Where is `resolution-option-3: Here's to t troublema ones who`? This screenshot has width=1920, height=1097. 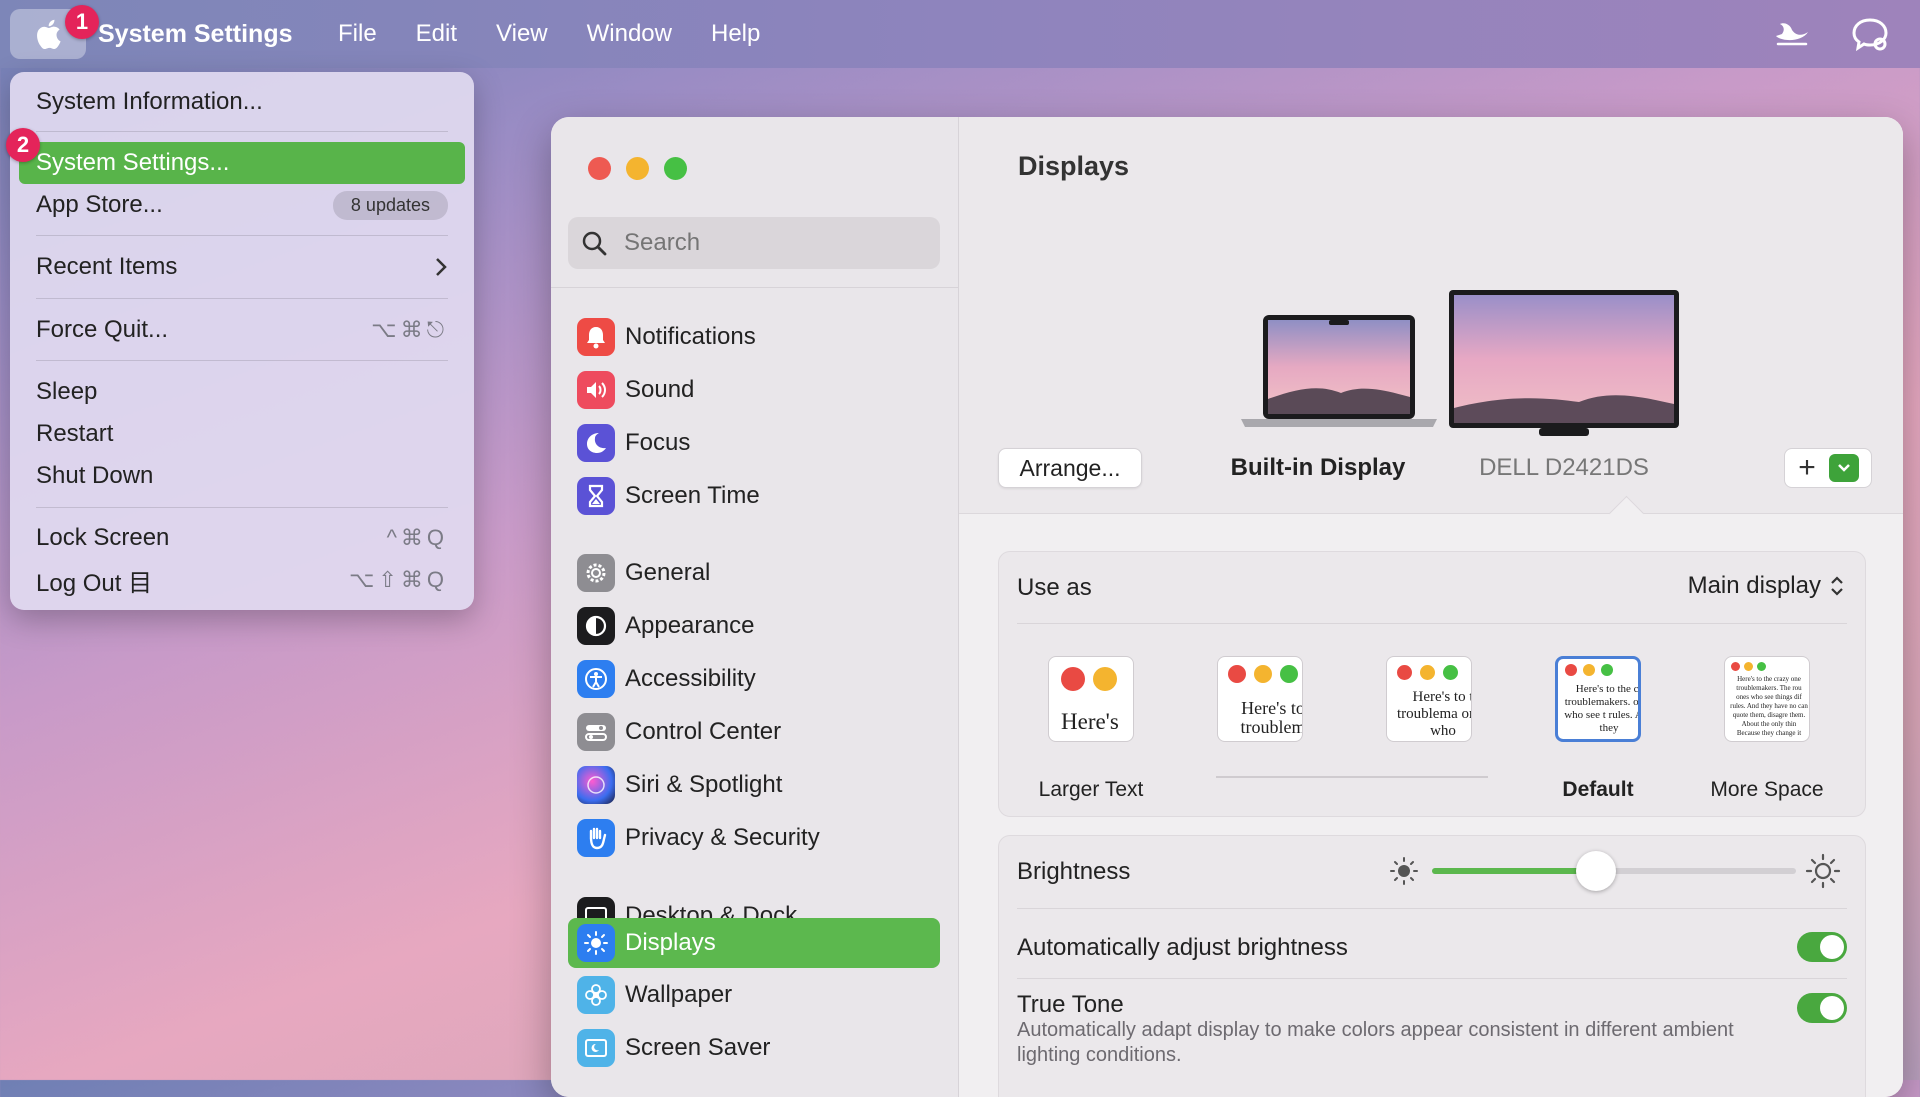 resolution-option-3: Here's to t troublema ones who is located at coordinates (1429, 699).